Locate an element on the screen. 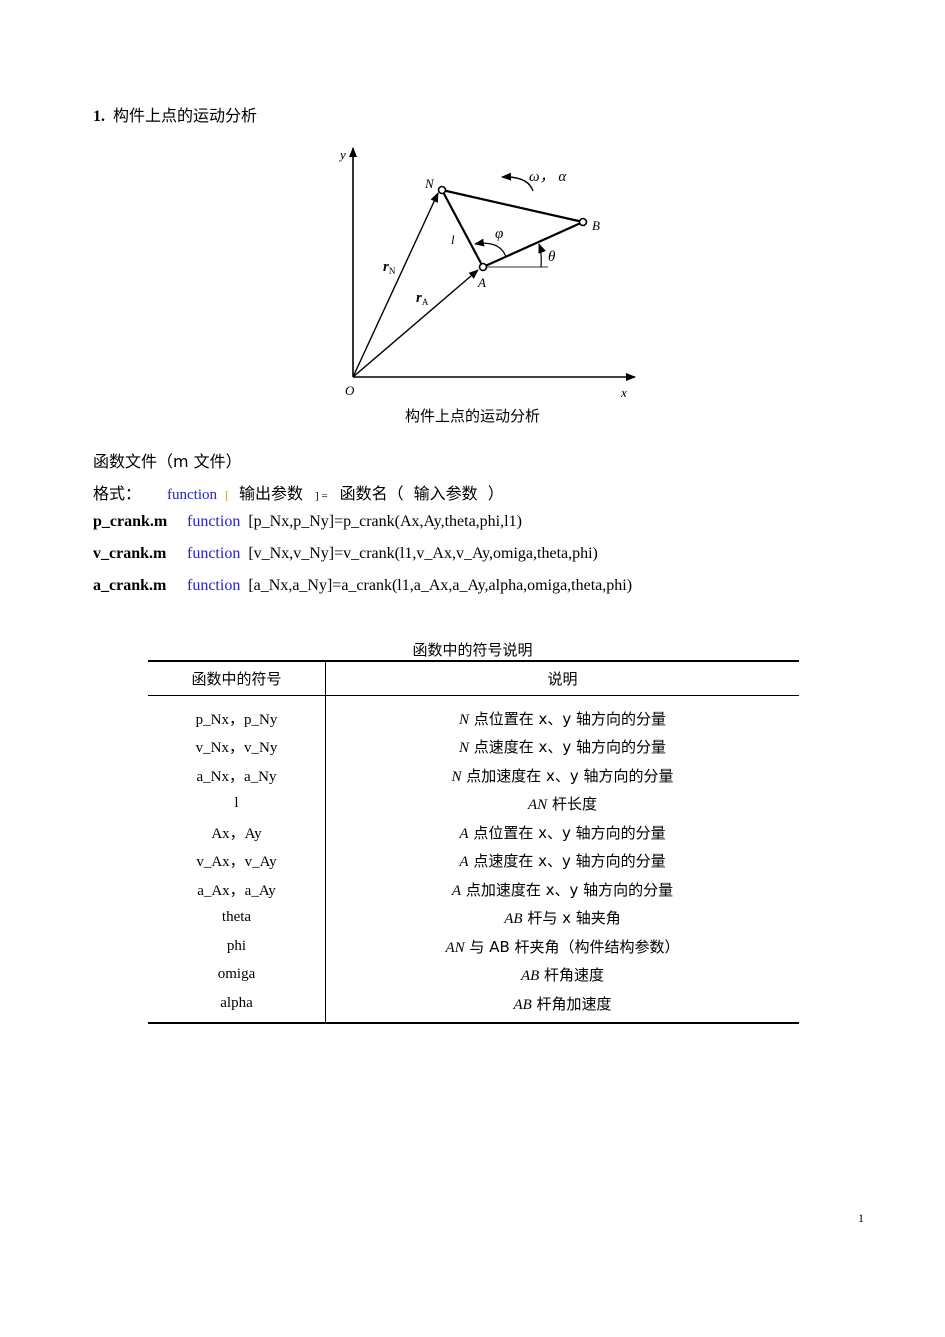 The image size is (945, 1337). function-signature: [p_Nx,p_Ny]=p_crank(Ax,Ay,theta,phi,l1) is located at coordinates (385, 521).